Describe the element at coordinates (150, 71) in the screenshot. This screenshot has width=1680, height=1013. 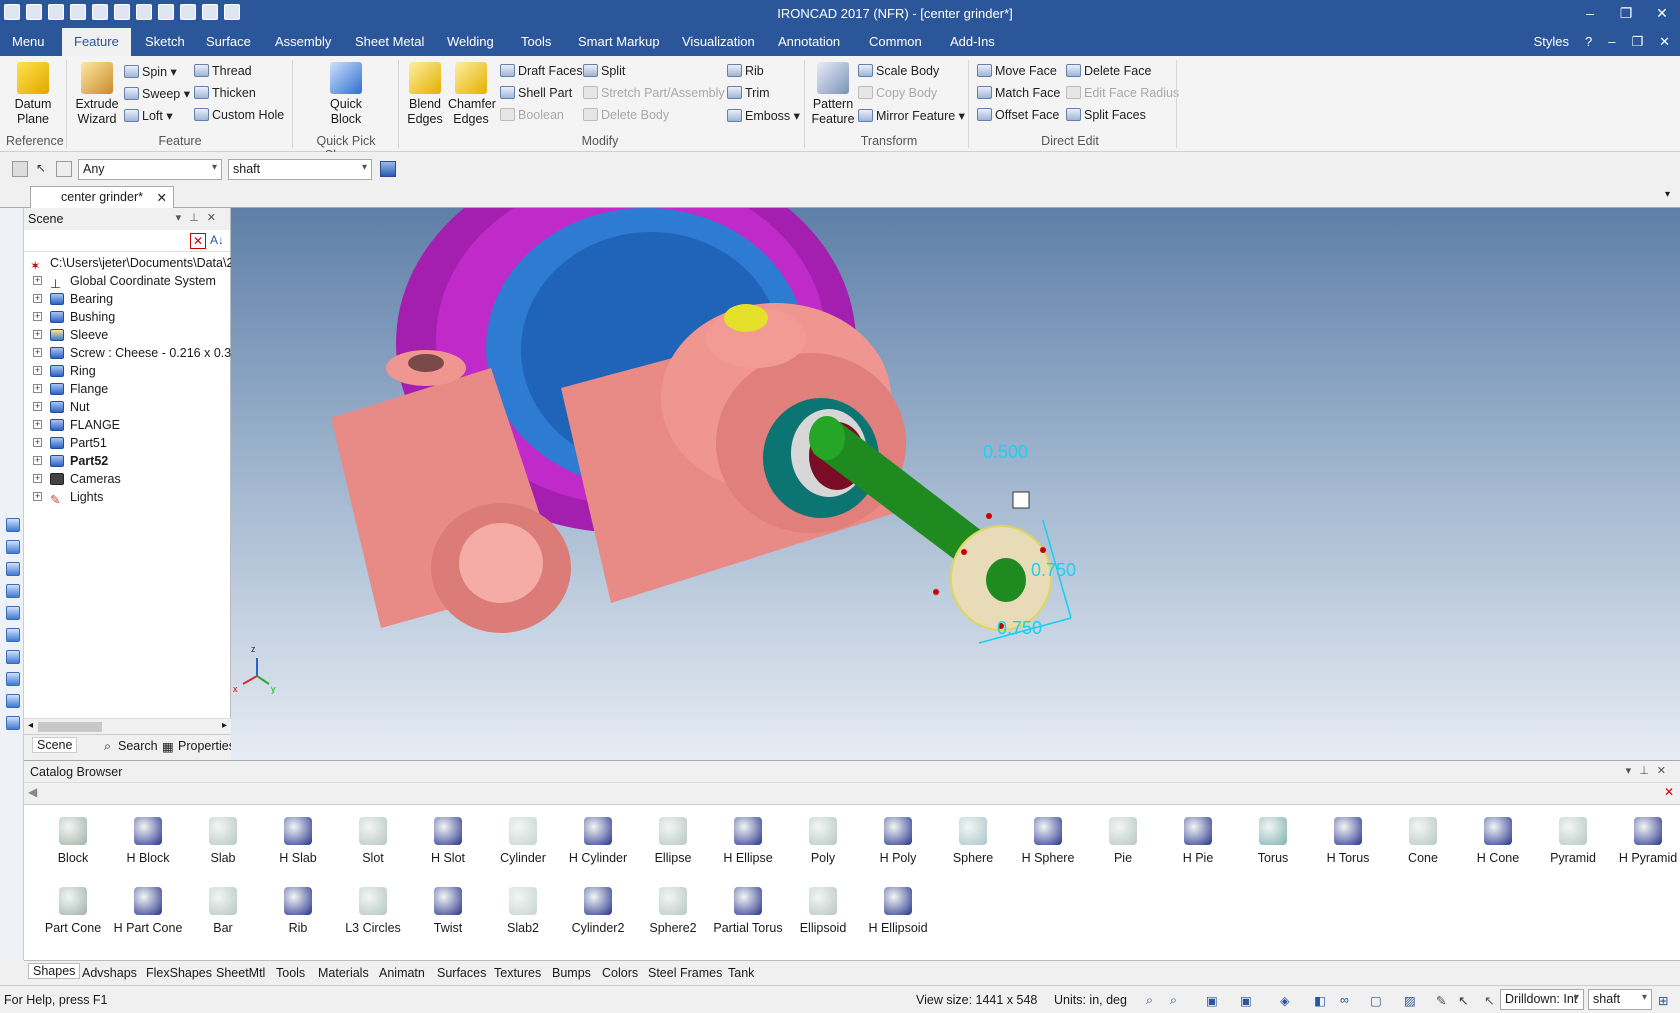
I see `spin-button: Spin ▾` at that location.